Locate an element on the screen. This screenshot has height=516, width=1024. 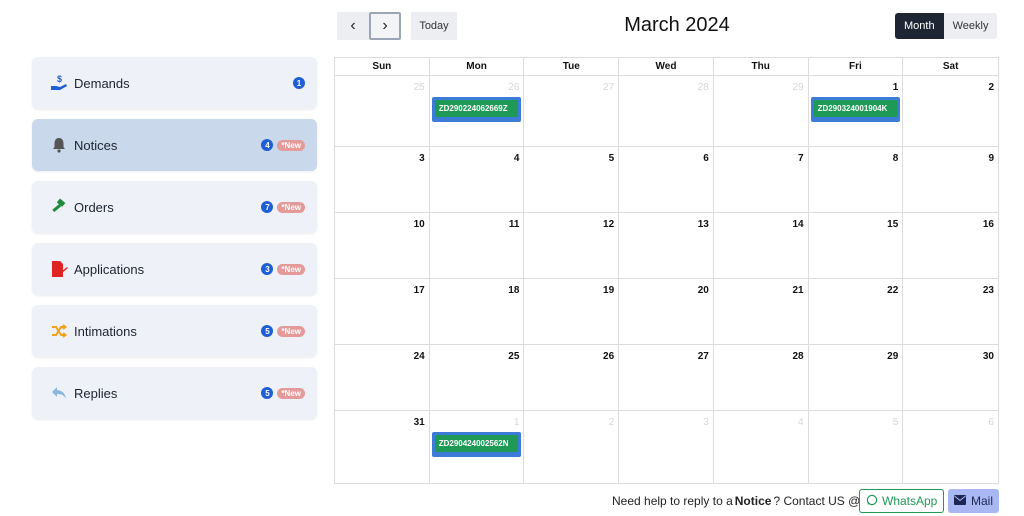
day-number: 9 is located at coordinates (991, 158).